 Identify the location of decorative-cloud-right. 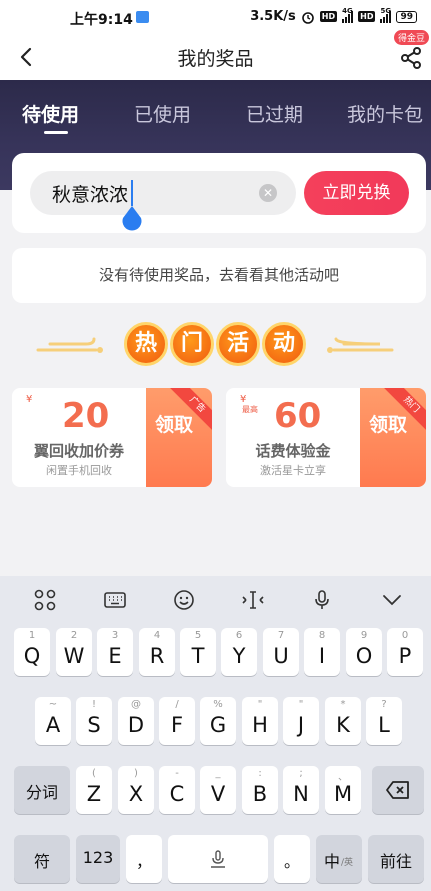
(360, 345).